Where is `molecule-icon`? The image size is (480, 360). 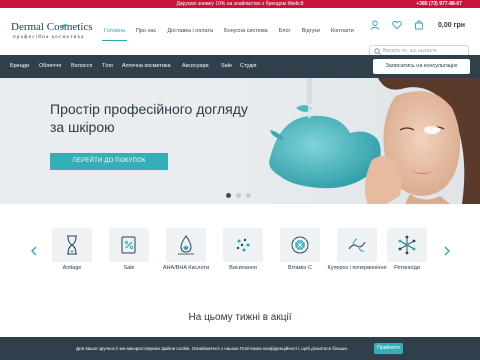
molecule-icon is located at coordinates (407, 245).